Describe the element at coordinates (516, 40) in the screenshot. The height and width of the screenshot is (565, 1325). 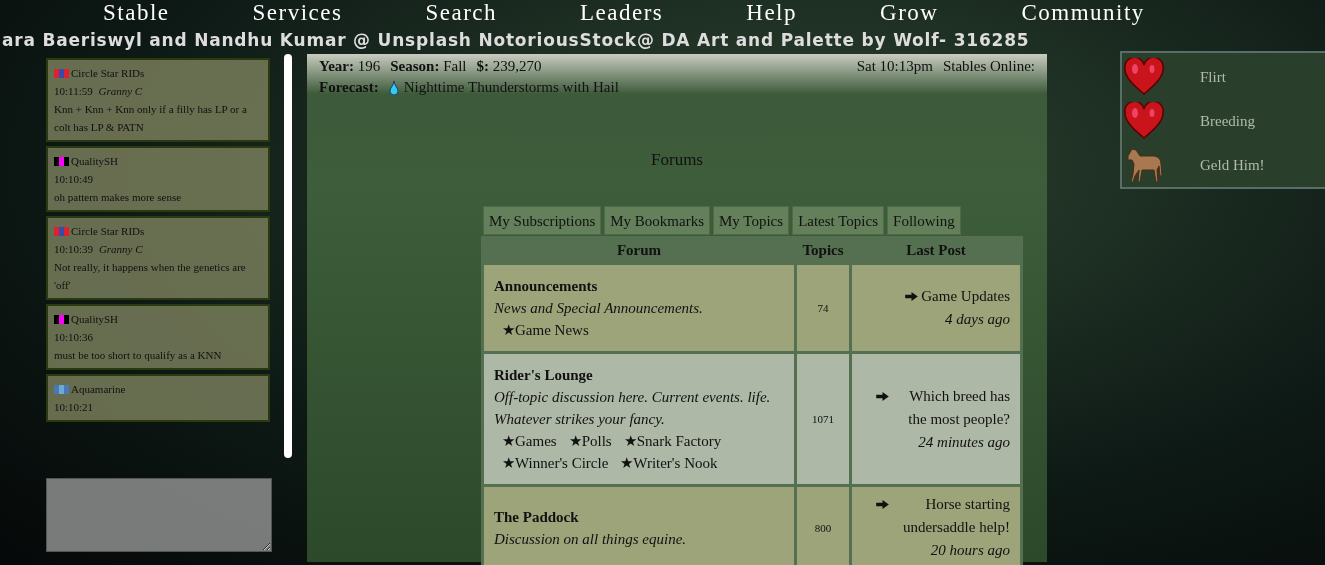
I see `credits-text: ara Baeriswyl and Nandhu Kumar @ Unsplash NotoriousStock@ DA Art and Palette by Wolf- 316285` at that location.